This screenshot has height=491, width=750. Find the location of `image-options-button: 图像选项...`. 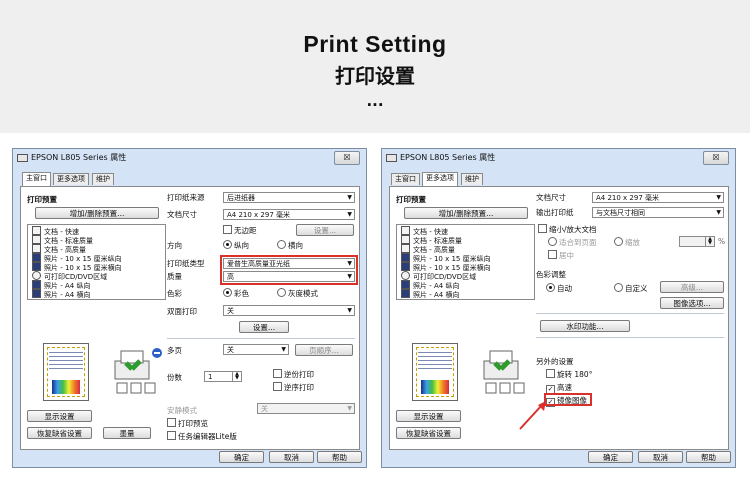

image-options-button: 图像选项... is located at coordinates (692, 303).